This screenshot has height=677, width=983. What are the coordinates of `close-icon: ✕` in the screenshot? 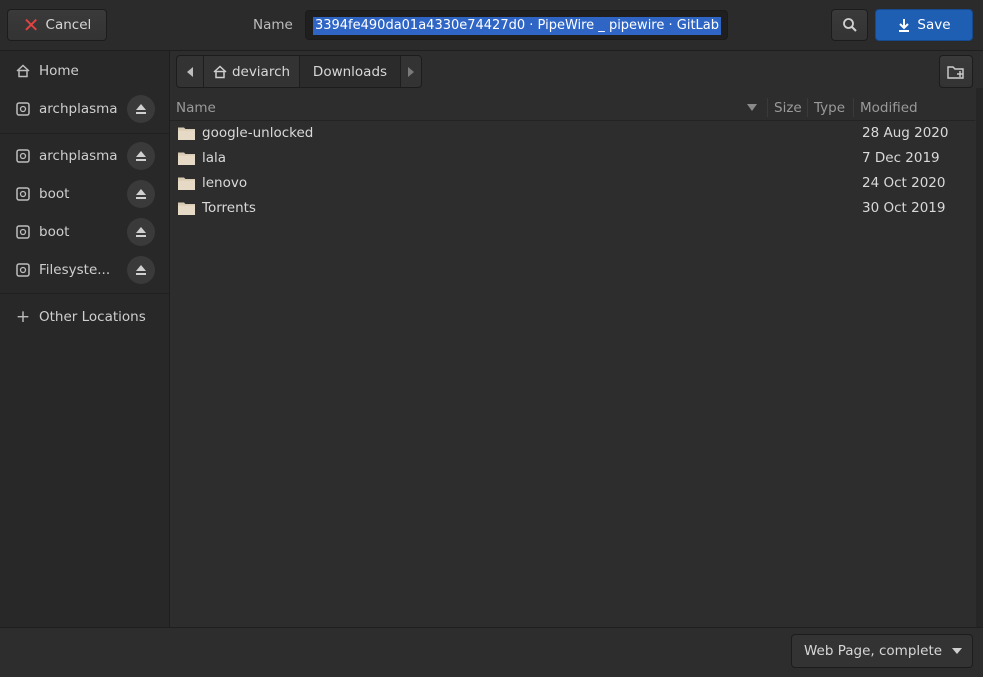 It's located at (31, 25).